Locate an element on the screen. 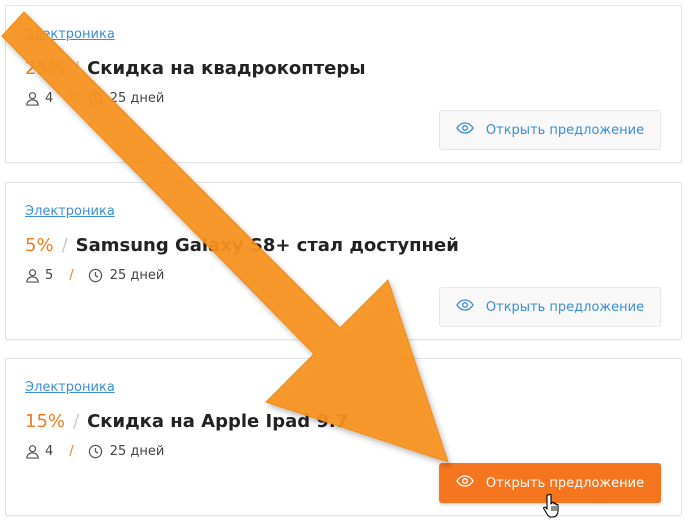  discount-label: 5% is located at coordinates (39, 245).